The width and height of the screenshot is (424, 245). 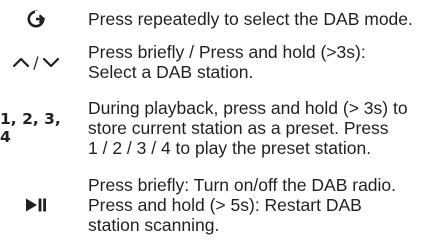 What do you see at coordinates (225, 205) in the screenshot?
I see `instruction-line: Press and hold (> 5s): Restart DAB` at bounding box center [225, 205].